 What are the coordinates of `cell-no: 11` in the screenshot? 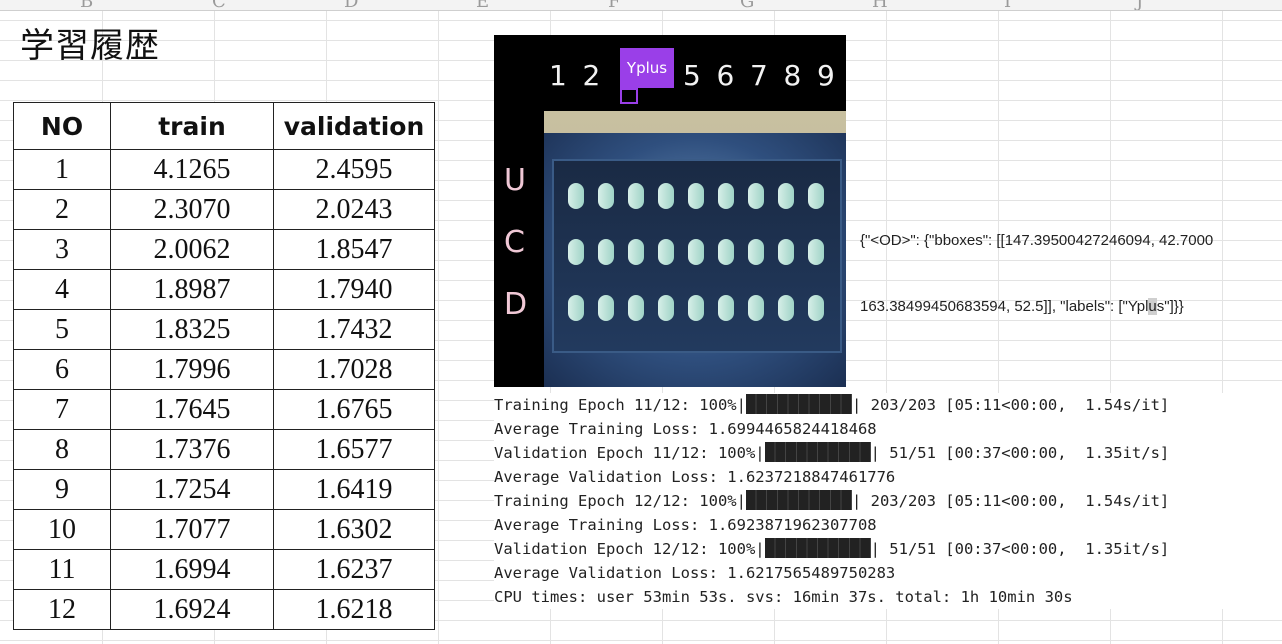 It's located at (62, 569).